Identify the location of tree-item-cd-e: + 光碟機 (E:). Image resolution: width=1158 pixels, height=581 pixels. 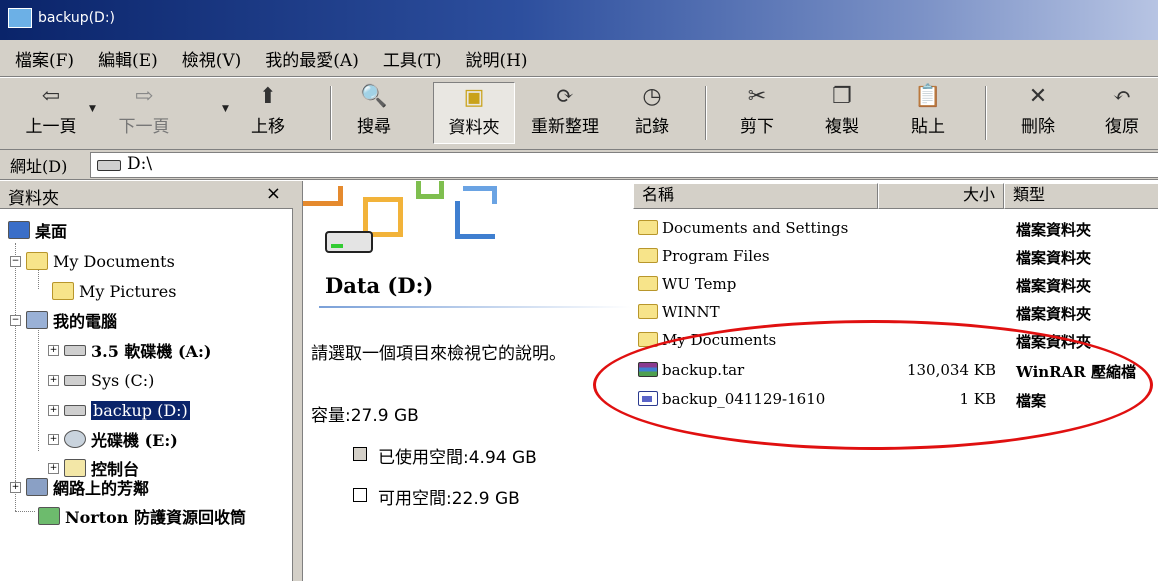
(113, 439).